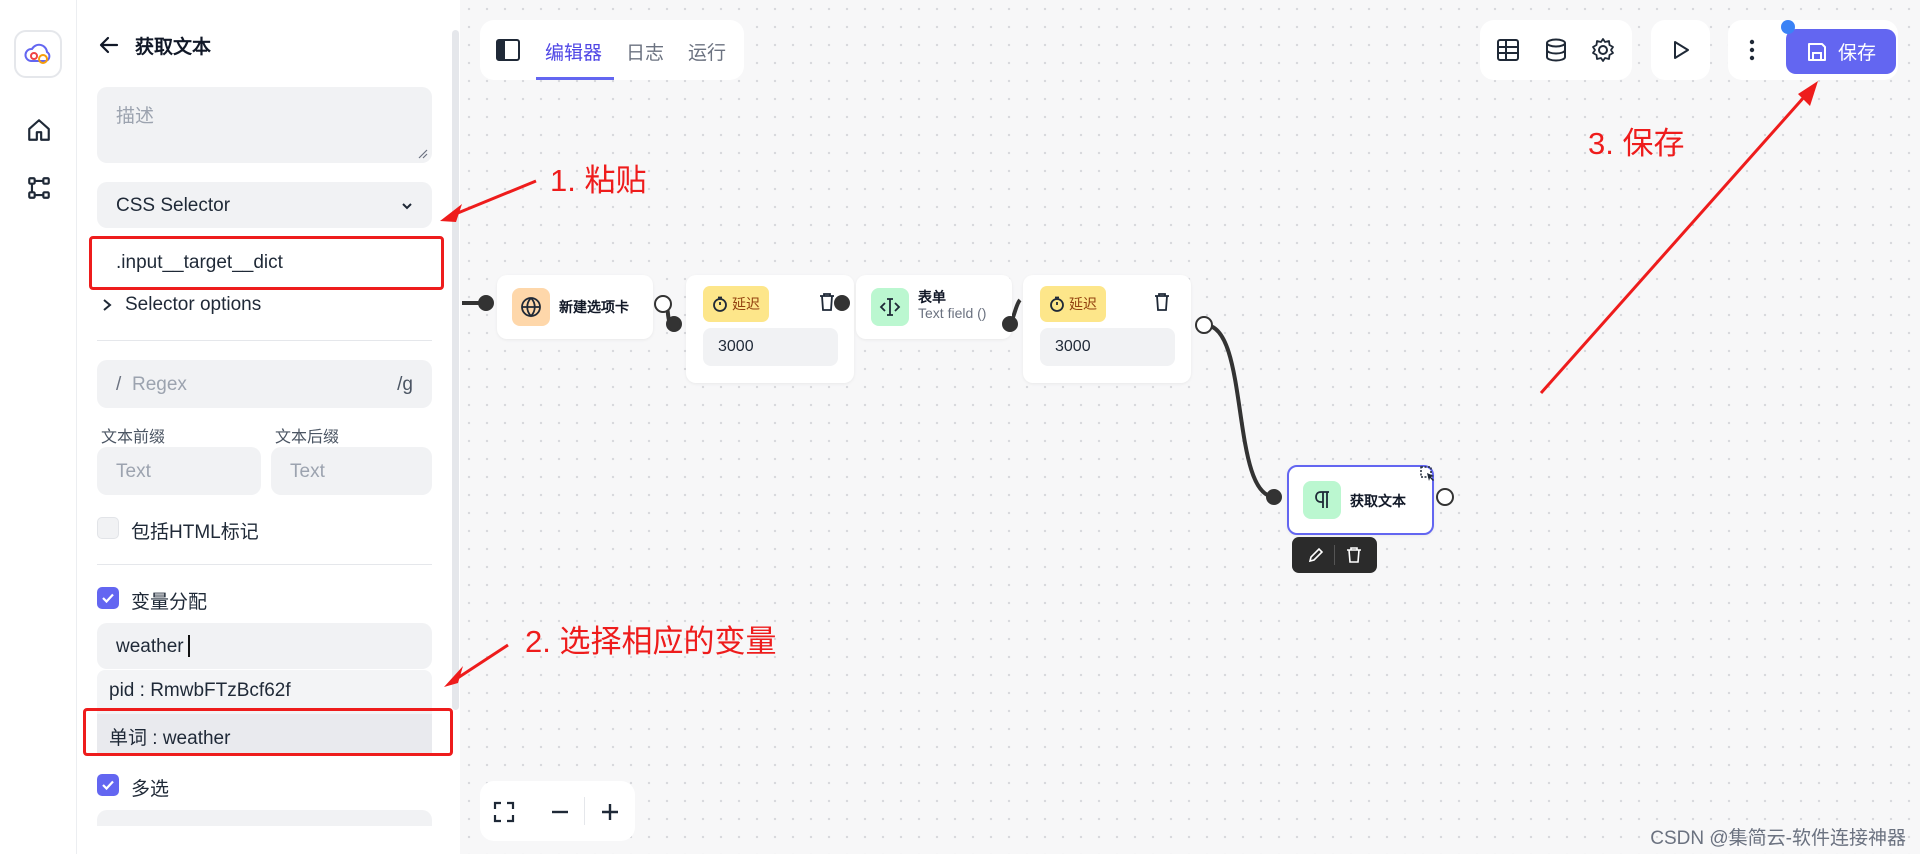  Describe the element at coordinates (598, 180) in the screenshot. I see `annotation-step1: 1. 粘贴` at that location.